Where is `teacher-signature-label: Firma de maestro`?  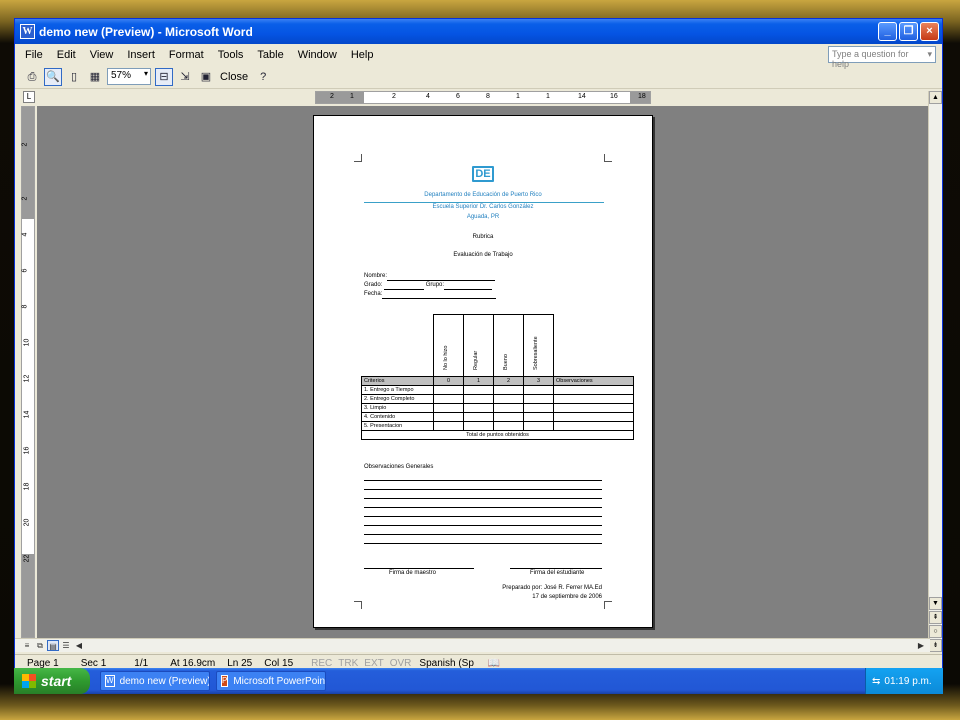 teacher-signature-label: Firma de maestro is located at coordinates (413, 573).